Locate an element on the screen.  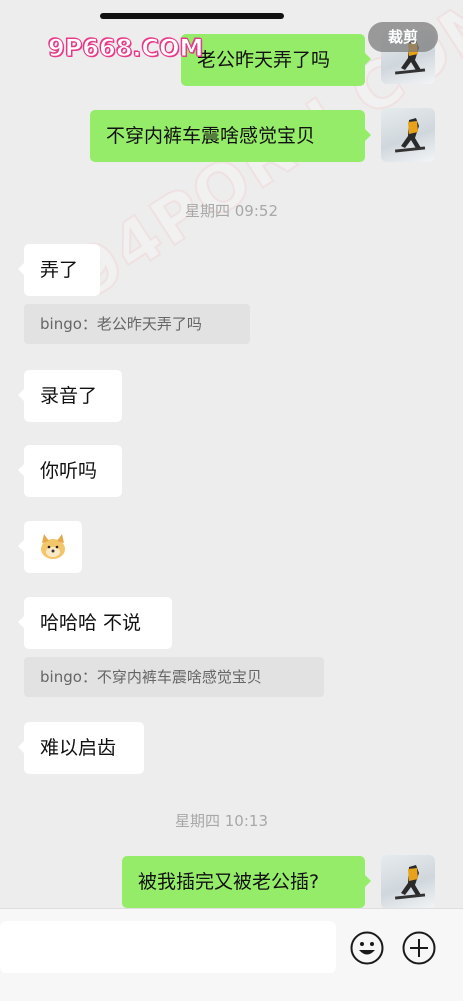
message-text: 哈哈哈 不说 is located at coordinates (91, 623).